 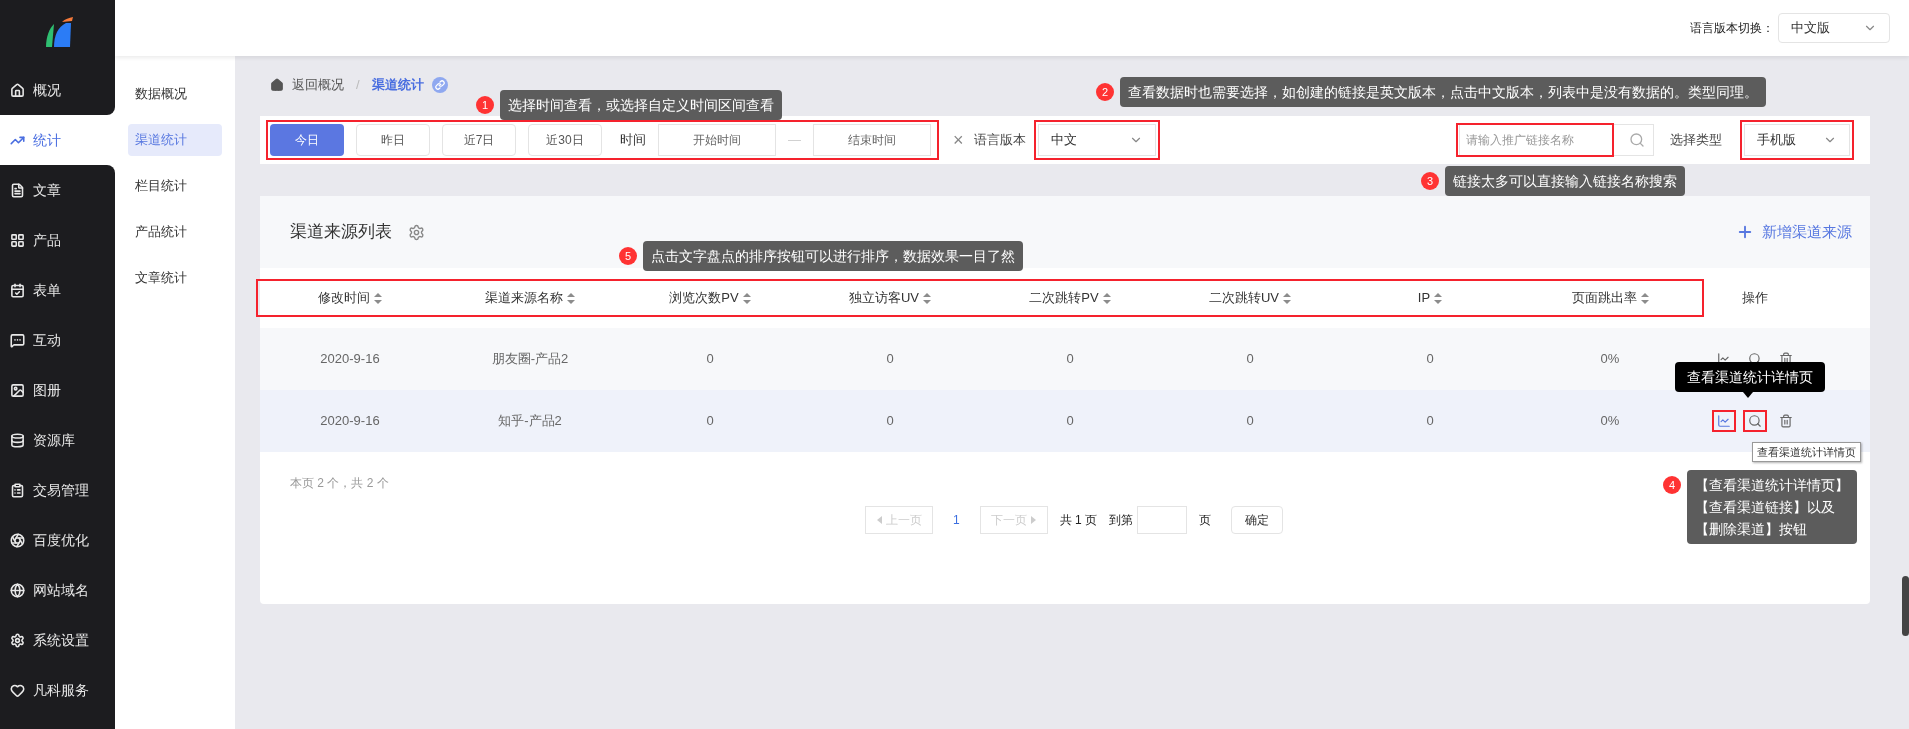 What do you see at coordinates (1748, 395) in the screenshot?
I see `tooltip-pointer-icon` at bounding box center [1748, 395].